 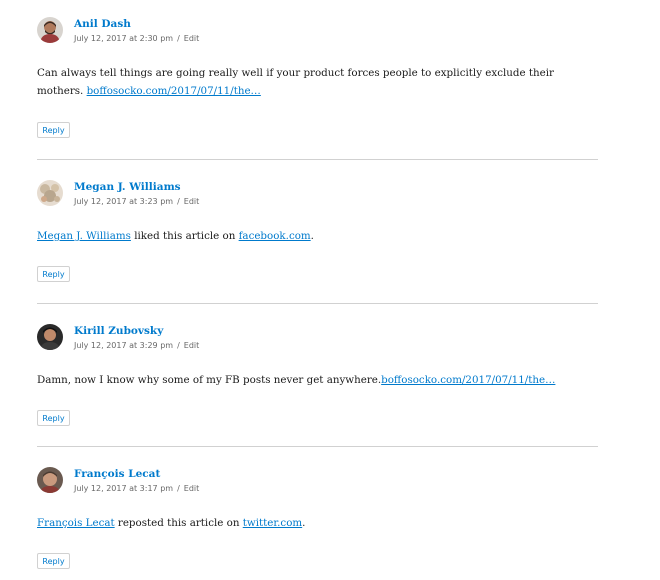 I want to click on comment-site-link: twitter.com, so click(x=272, y=523).